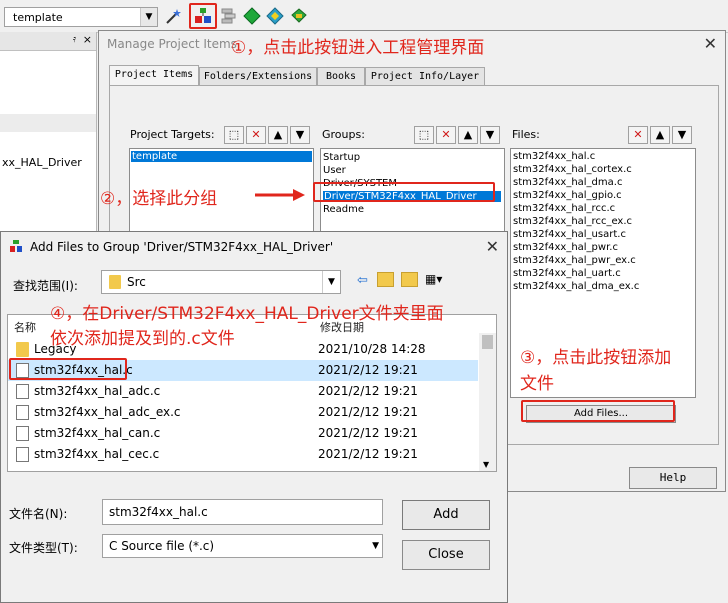 The width and height of the screenshot is (728, 603). Describe the element at coordinates (343, 209) in the screenshot. I see `list-item: Readme` at that location.